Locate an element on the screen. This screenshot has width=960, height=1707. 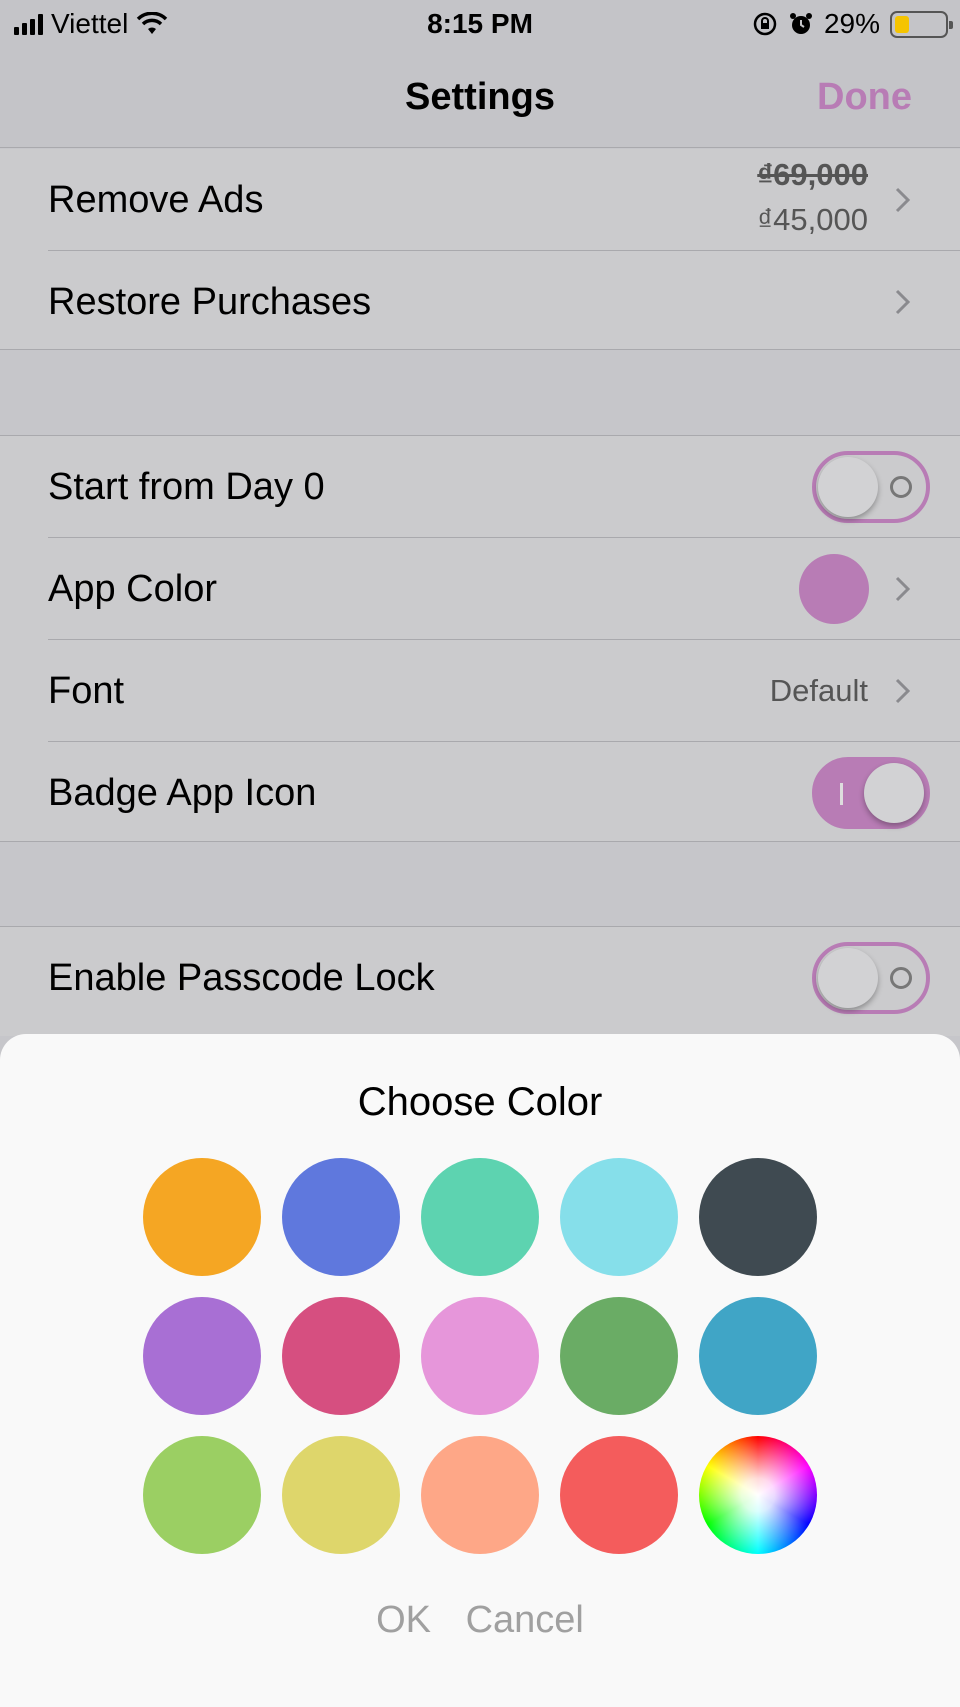
custom-color-wheel is located at coordinates (758, 1495).